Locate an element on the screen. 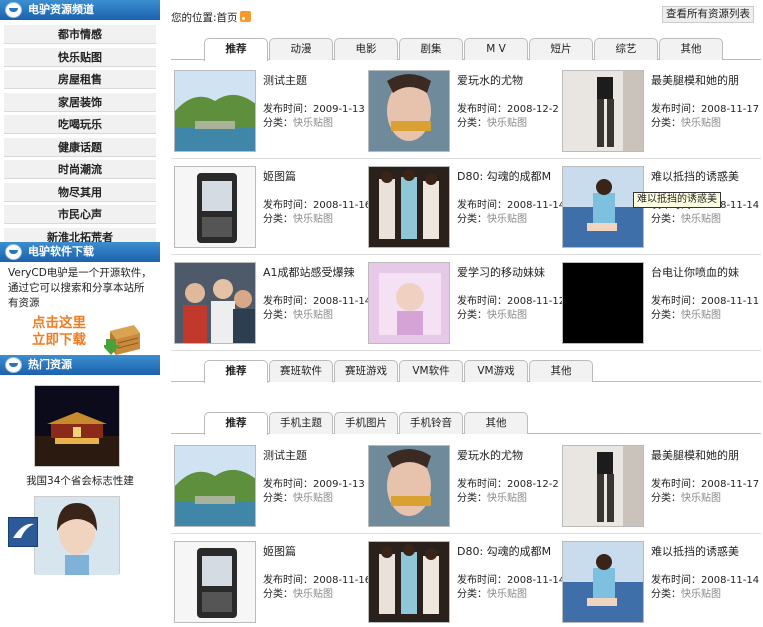  tab-2: 电影 is located at coordinates (366, 49).